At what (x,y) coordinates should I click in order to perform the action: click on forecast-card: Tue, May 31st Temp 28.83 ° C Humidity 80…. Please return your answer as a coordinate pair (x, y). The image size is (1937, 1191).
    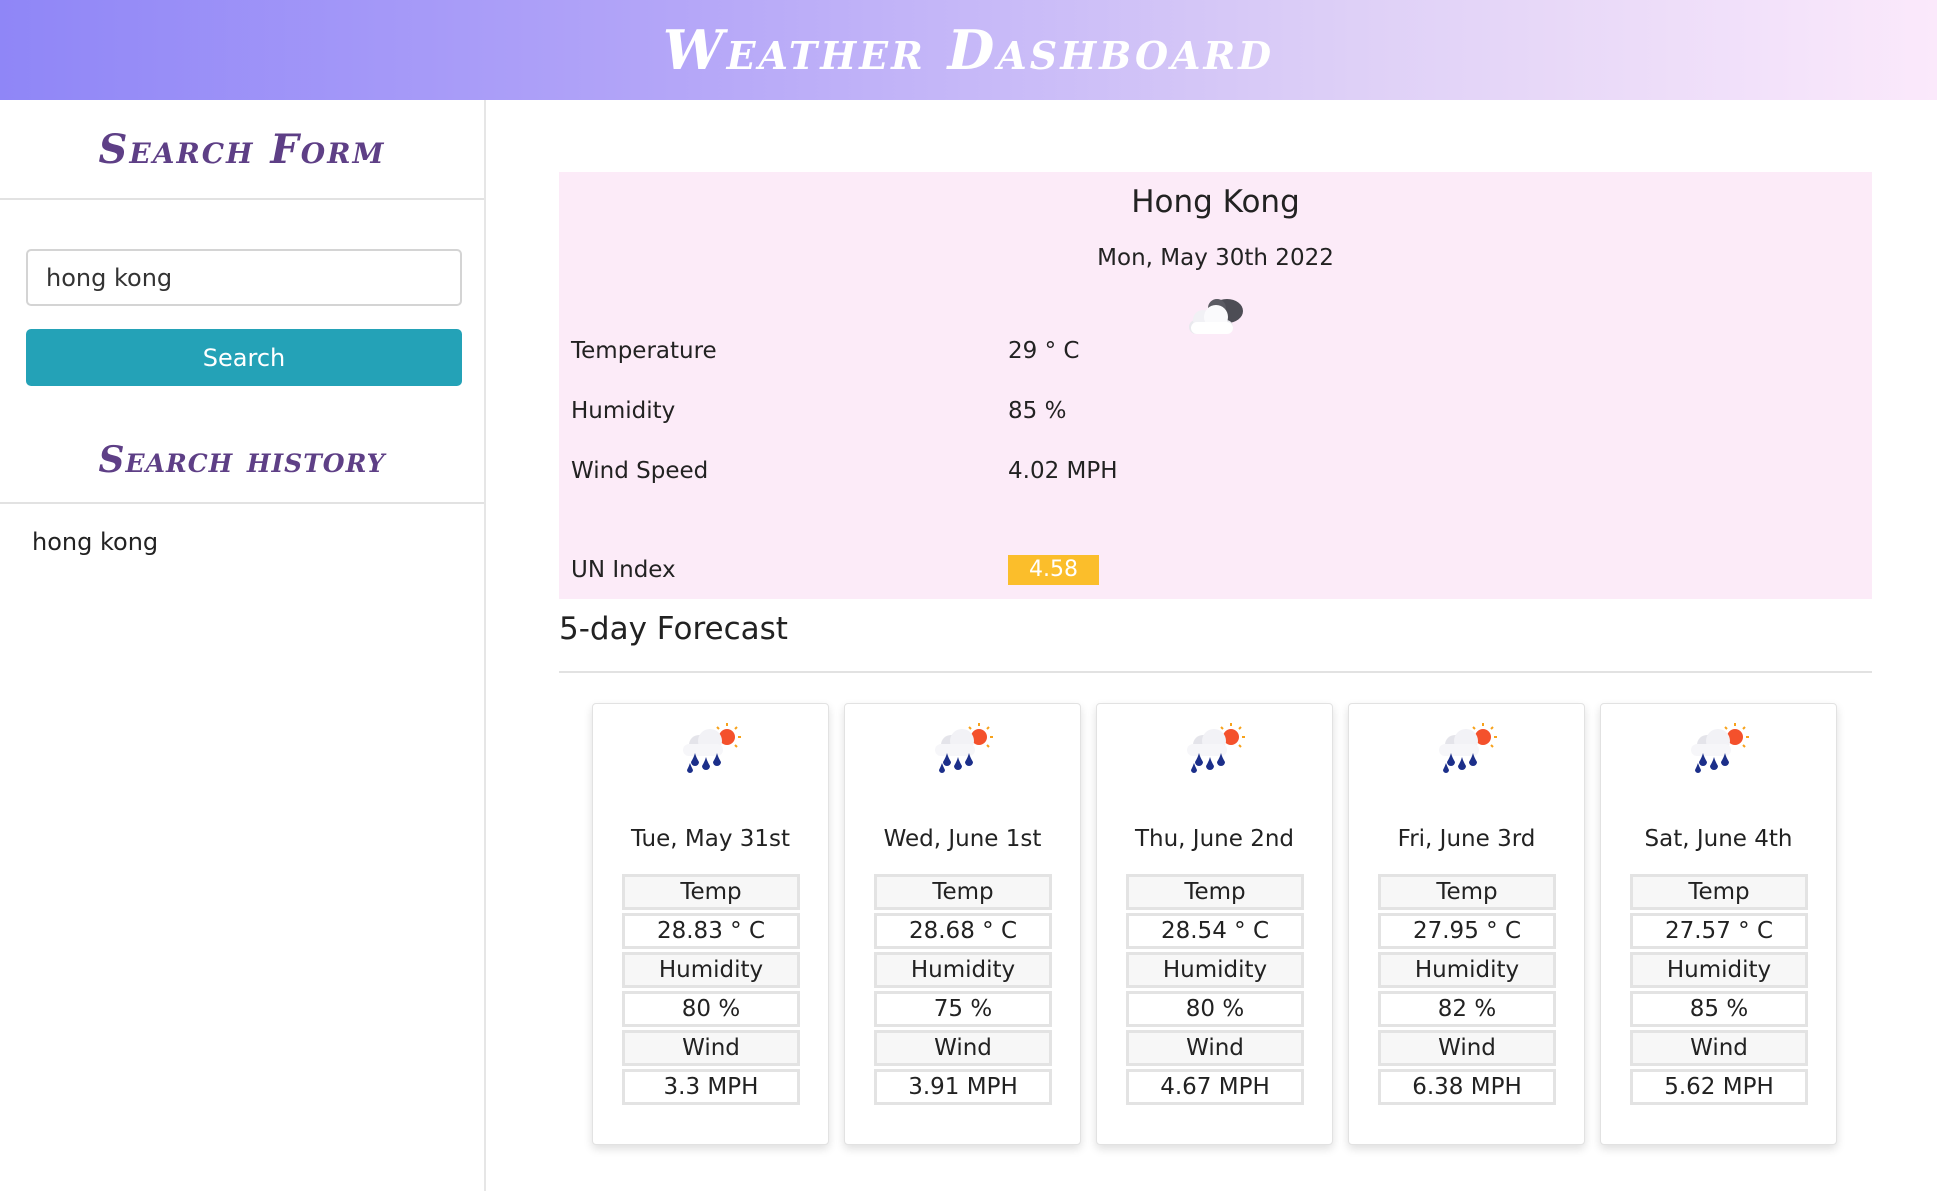
    Looking at the image, I should click on (710, 924).